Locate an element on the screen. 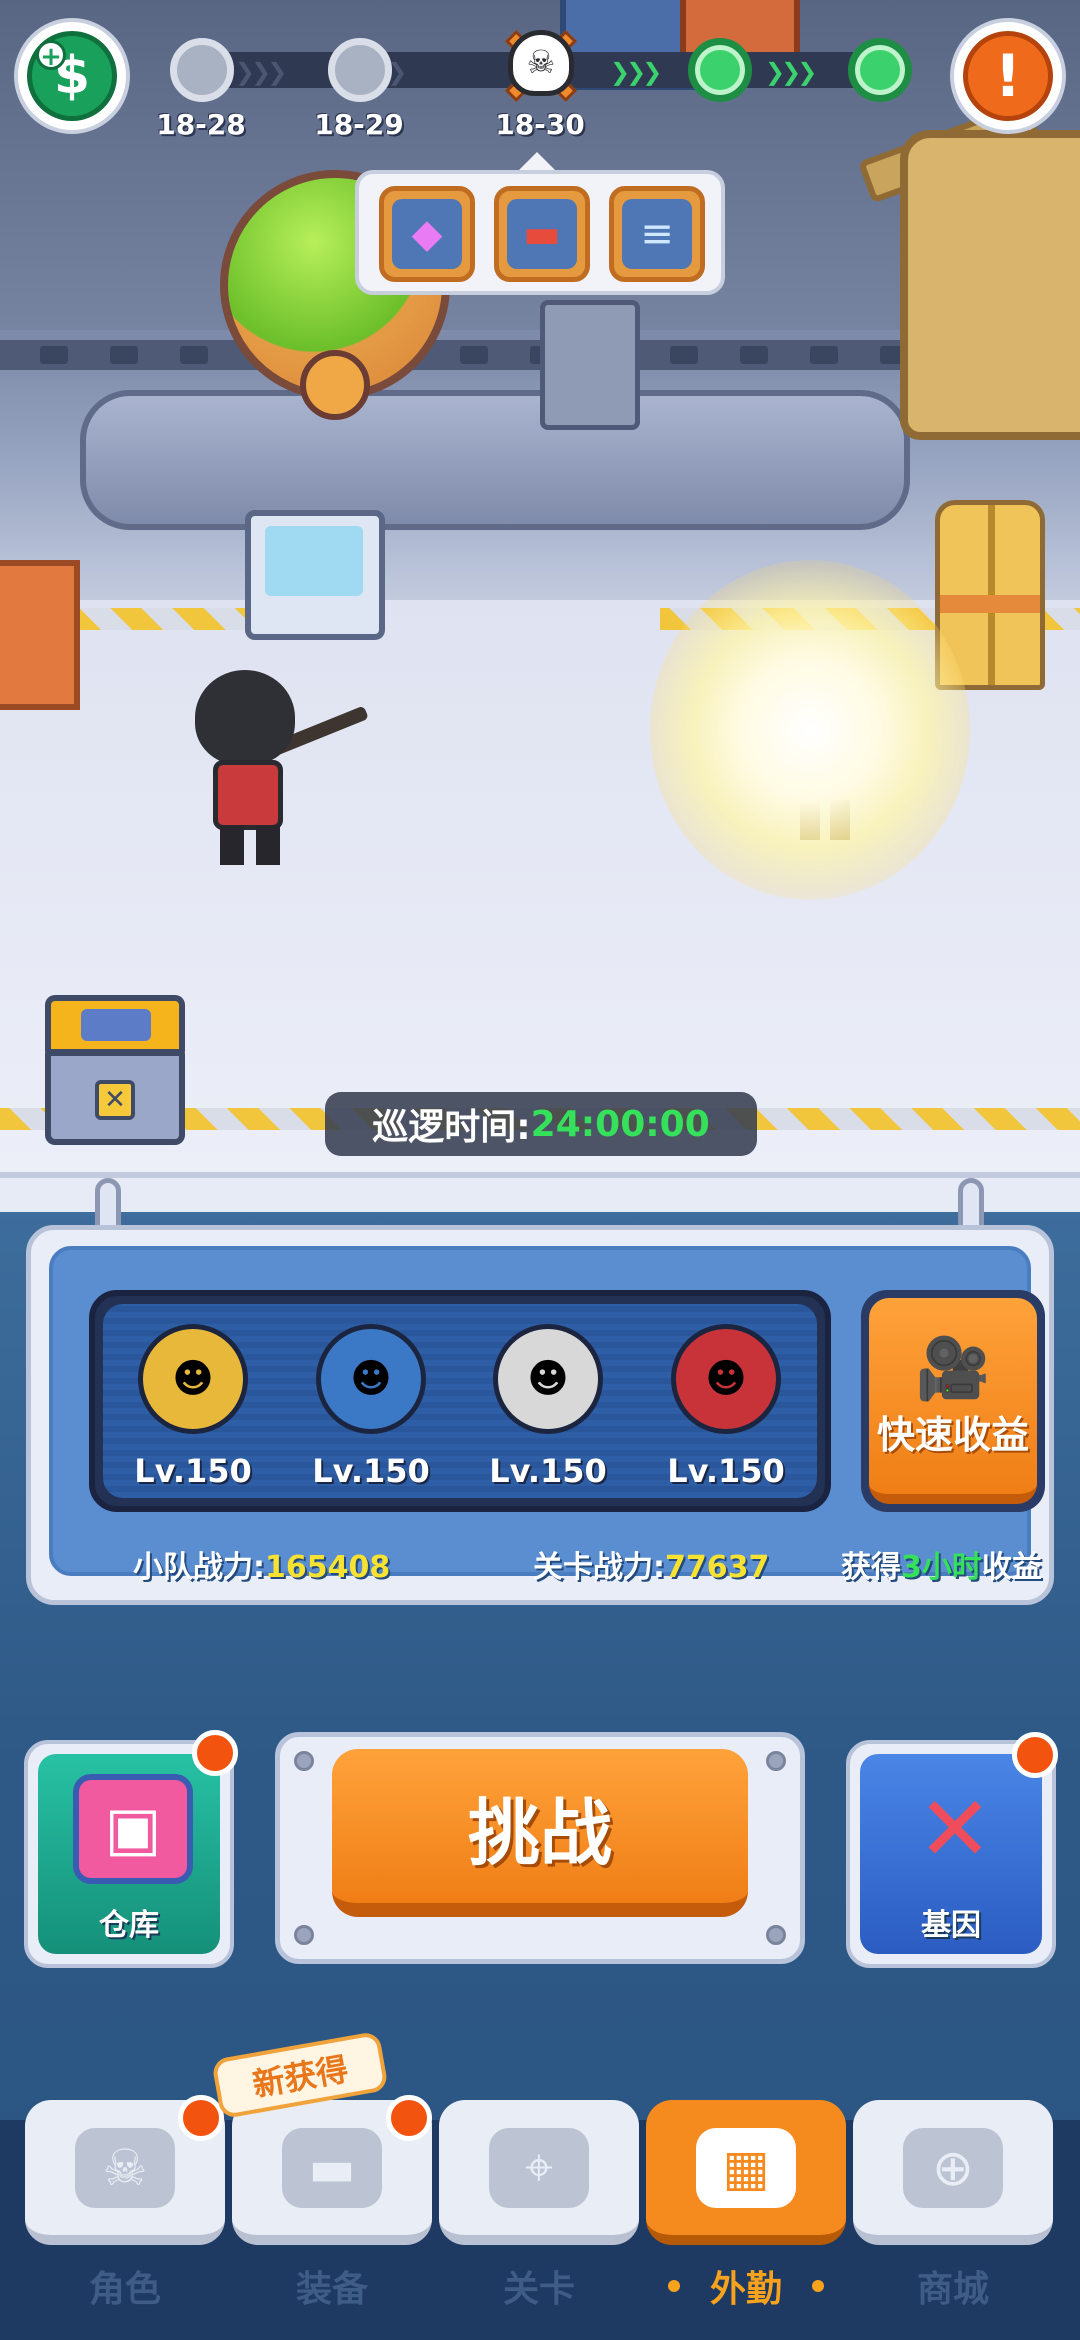  earn-suffix: 收益 is located at coordinates (1011, 1567).